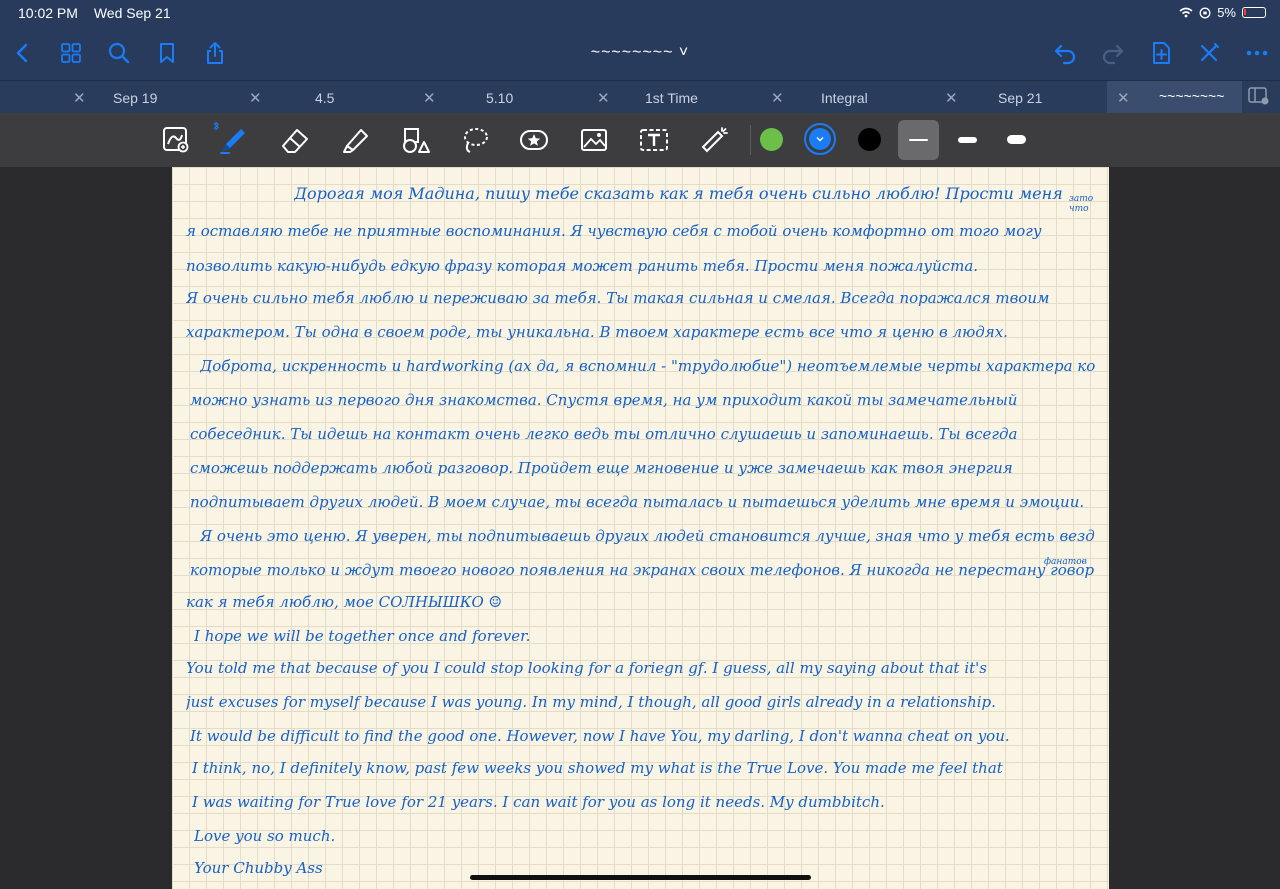 Image resolution: width=1280 pixels, height=889 pixels. What do you see at coordinates (918, 140) in the screenshot?
I see `stroke-thin-icon` at bounding box center [918, 140].